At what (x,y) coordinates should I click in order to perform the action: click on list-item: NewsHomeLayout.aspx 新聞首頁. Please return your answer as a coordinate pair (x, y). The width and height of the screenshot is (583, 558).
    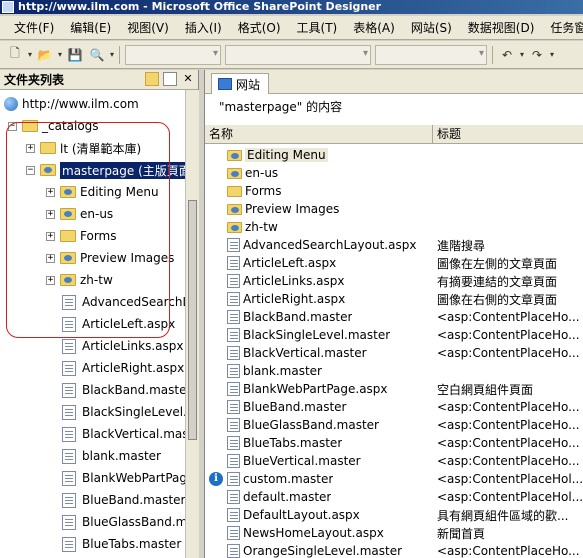
    Looking at the image, I should click on (394, 533).